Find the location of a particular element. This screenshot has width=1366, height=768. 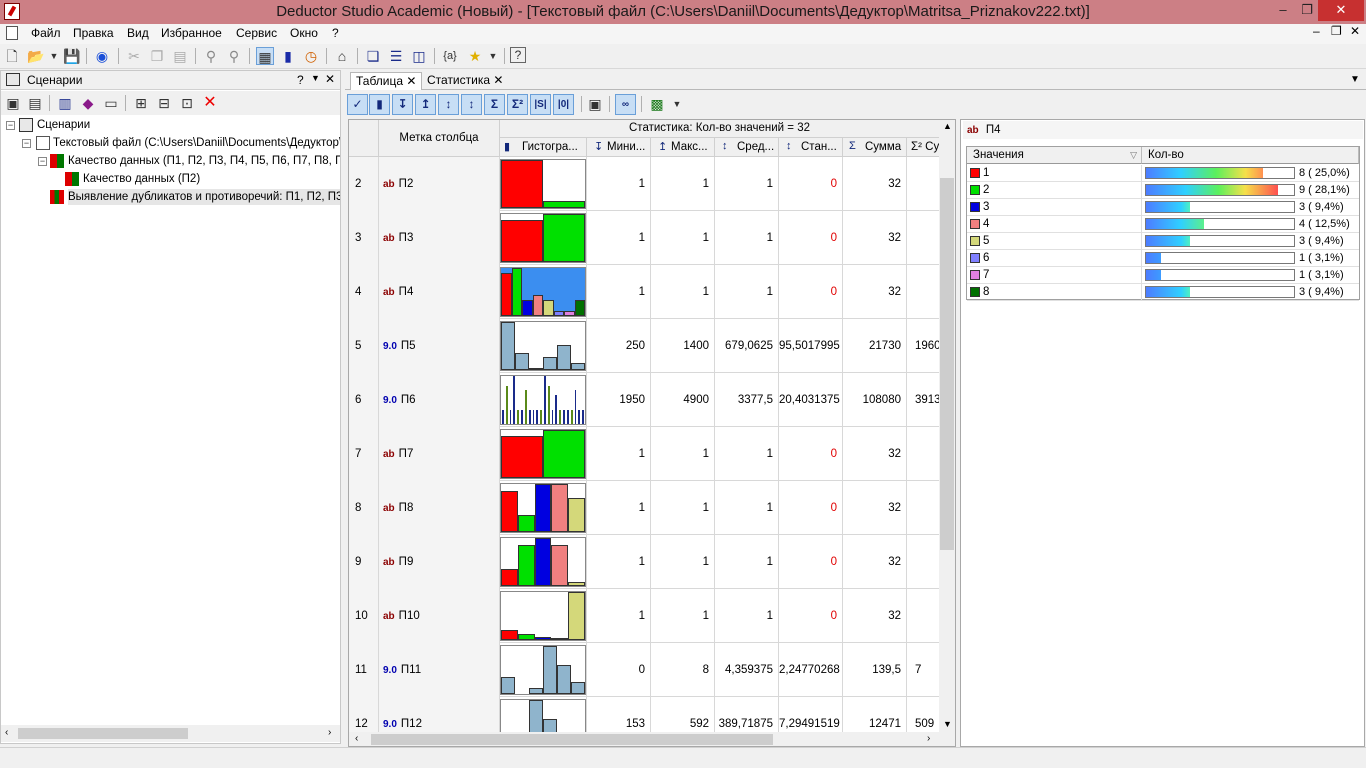

document-icon is located at coordinates (12, 33).